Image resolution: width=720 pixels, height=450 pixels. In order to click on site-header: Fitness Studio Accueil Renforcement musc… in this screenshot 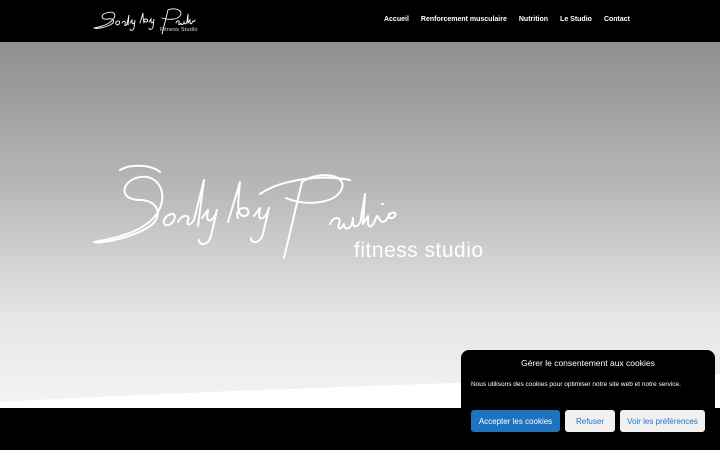, I will do `click(360, 21)`.